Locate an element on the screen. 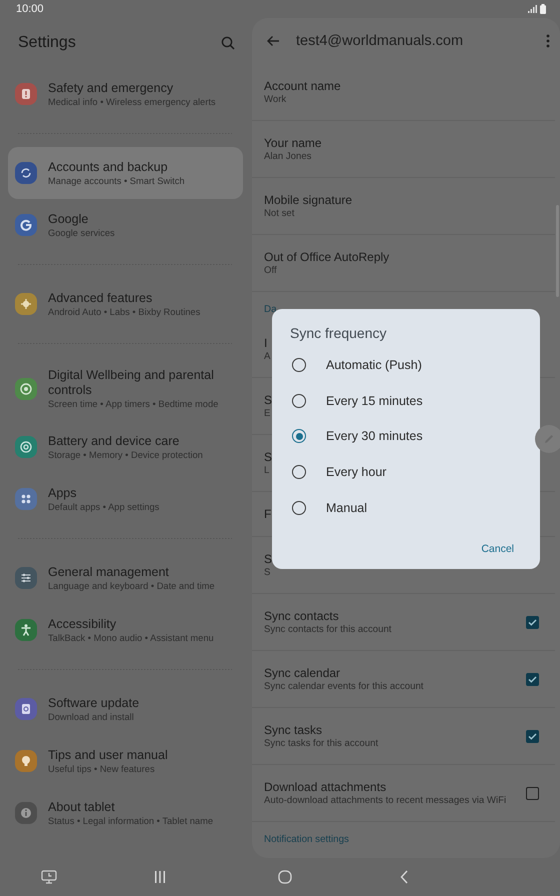  setting-value: Sync calendar events for this account is located at coordinates (344, 686).